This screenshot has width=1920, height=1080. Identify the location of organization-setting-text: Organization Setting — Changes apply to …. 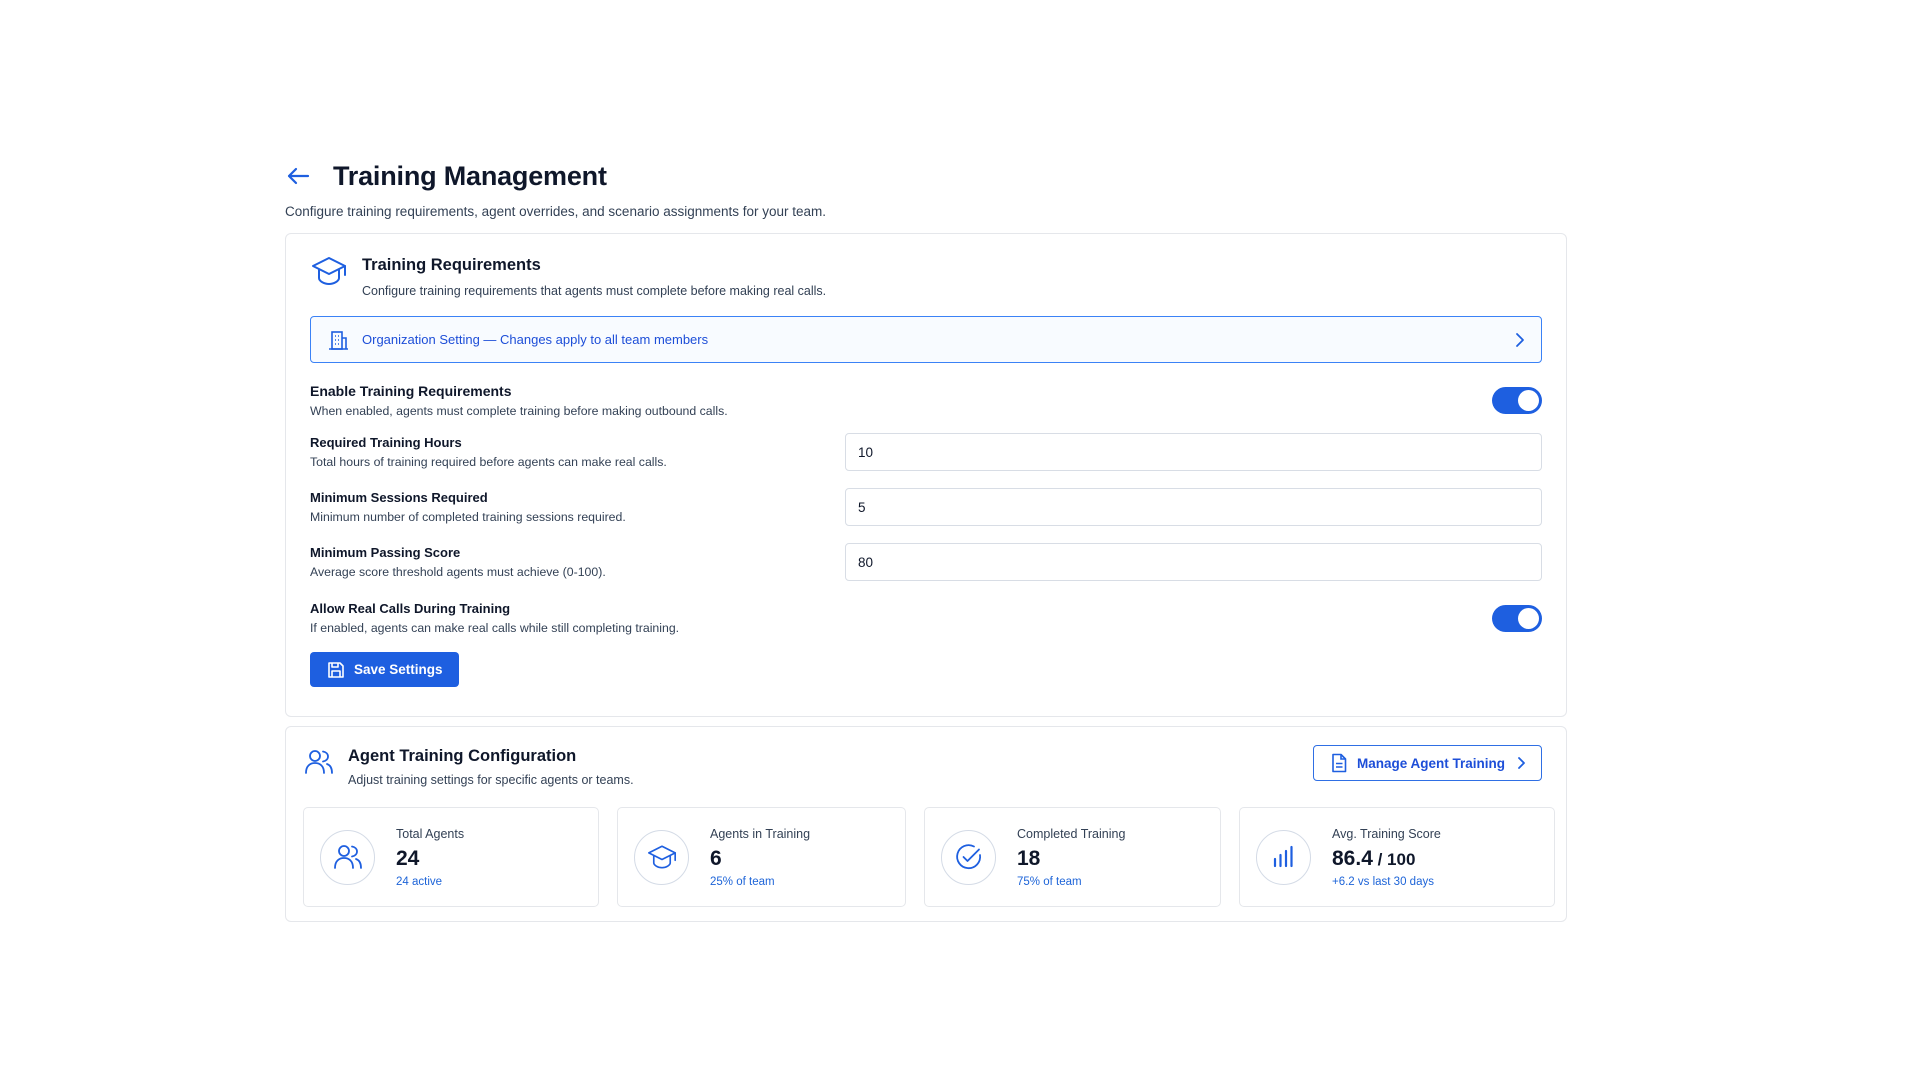
(535, 339).